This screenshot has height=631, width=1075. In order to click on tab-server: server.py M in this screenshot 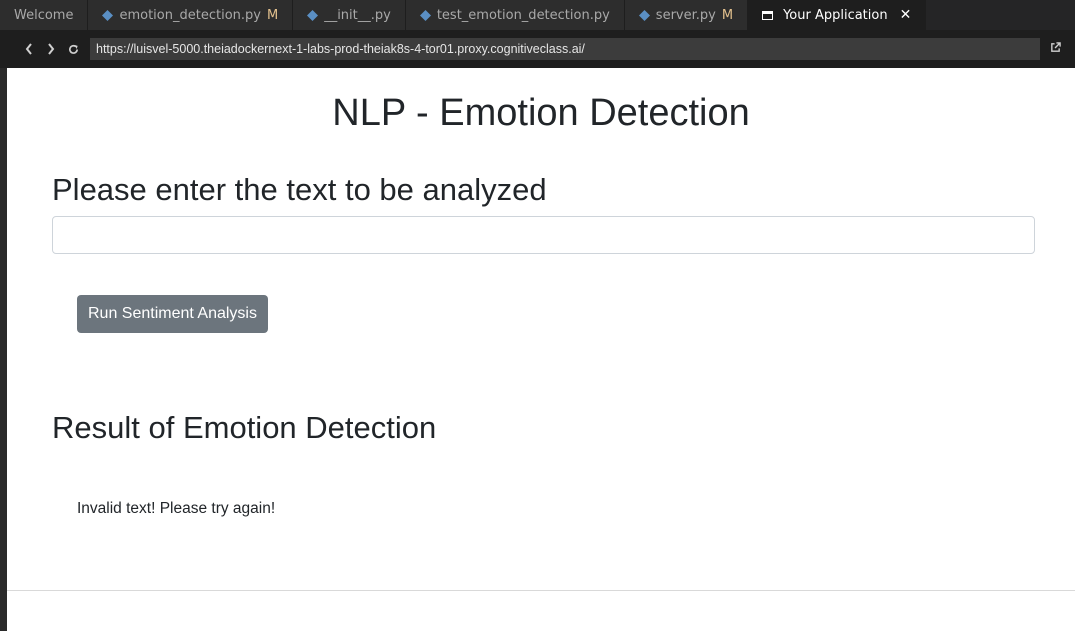, I will do `click(686, 15)`.